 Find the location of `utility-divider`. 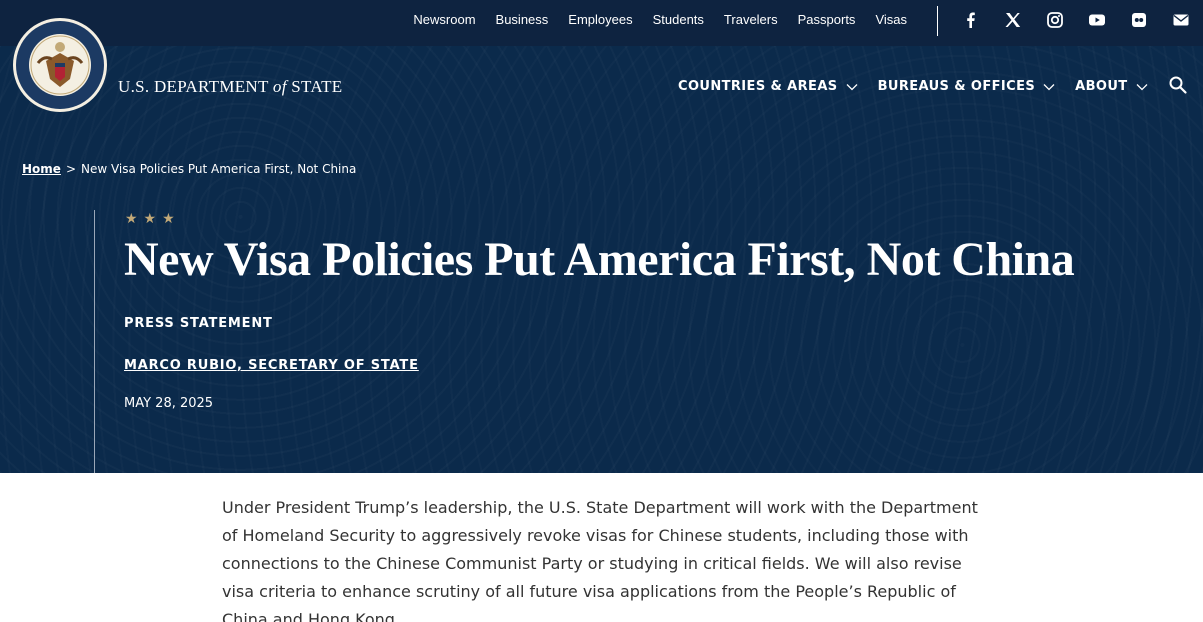

utility-divider is located at coordinates (937, 21).